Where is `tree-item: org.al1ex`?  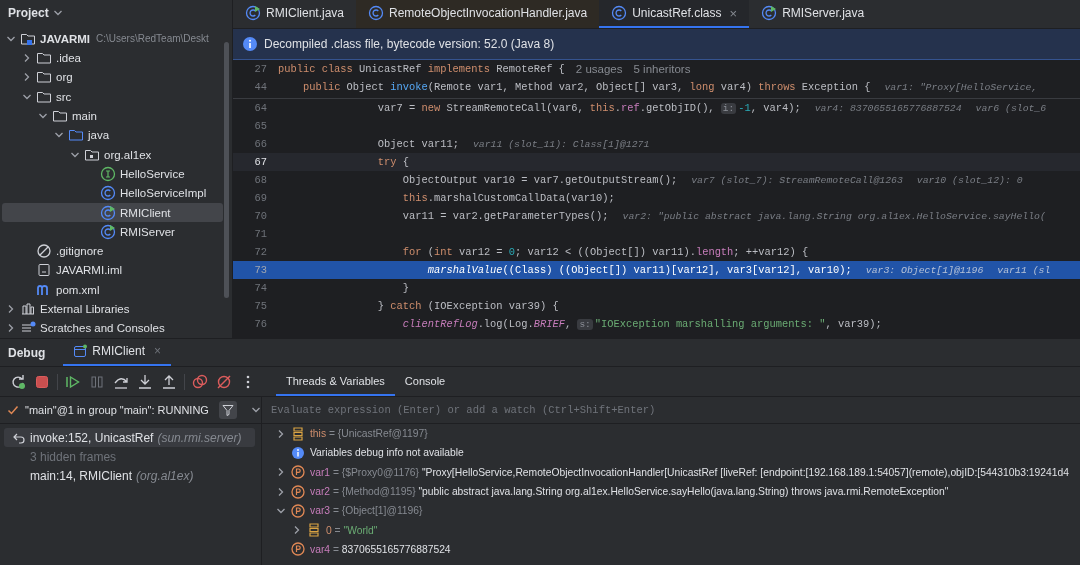 tree-item: org.al1ex is located at coordinates (112, 155).